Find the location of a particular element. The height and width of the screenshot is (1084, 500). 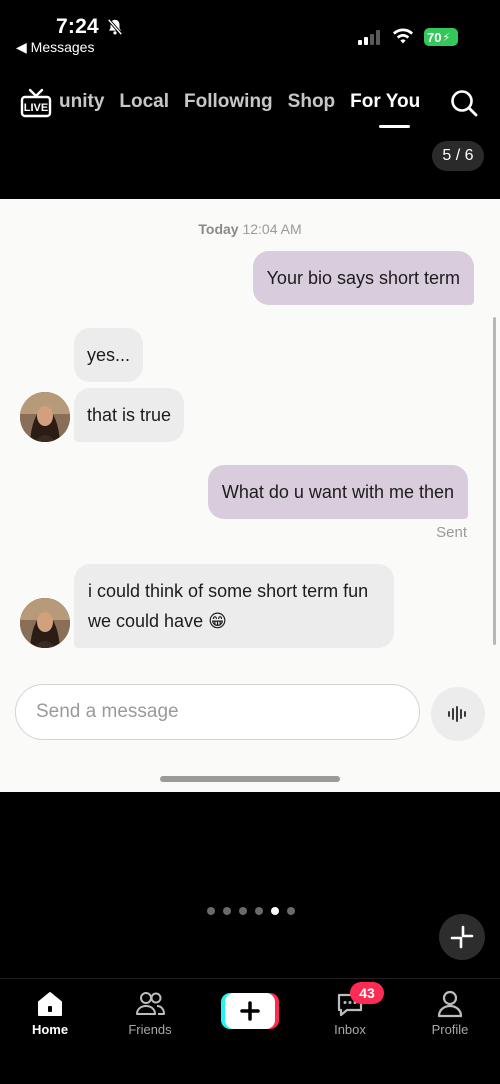

nav-friends-label: Friends is located at coordinates (150, 1029).